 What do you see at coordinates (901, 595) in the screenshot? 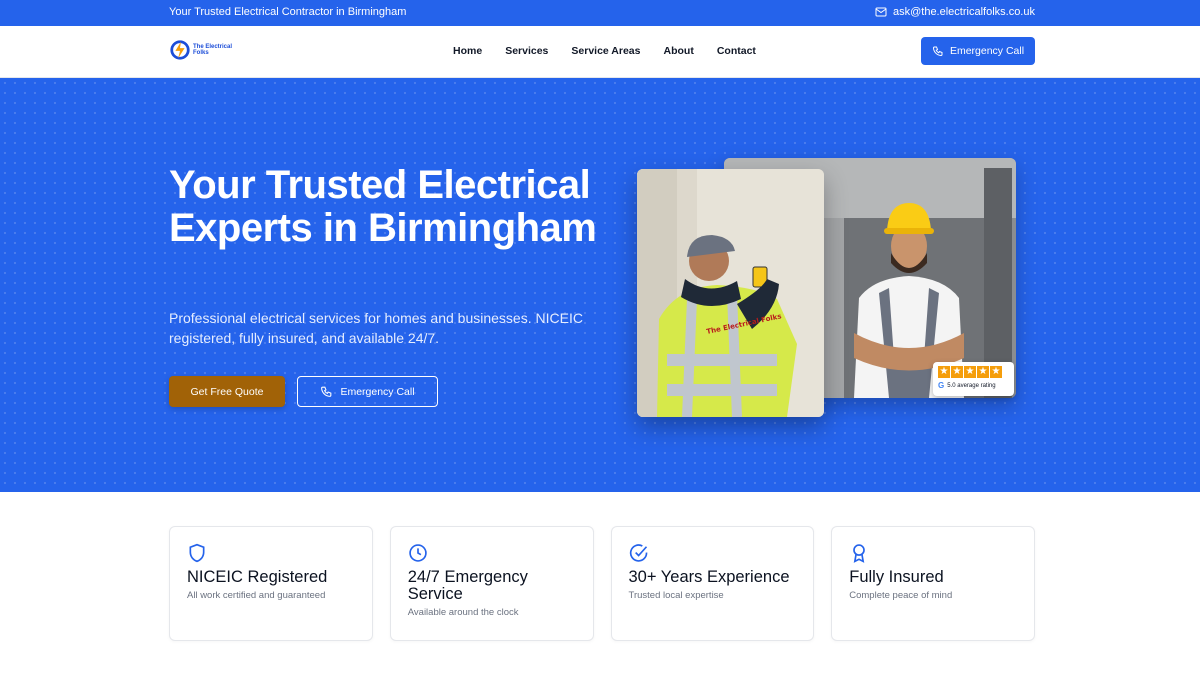
I see `feature-text: Complete peace of mind` at bounding box center [901, 595].